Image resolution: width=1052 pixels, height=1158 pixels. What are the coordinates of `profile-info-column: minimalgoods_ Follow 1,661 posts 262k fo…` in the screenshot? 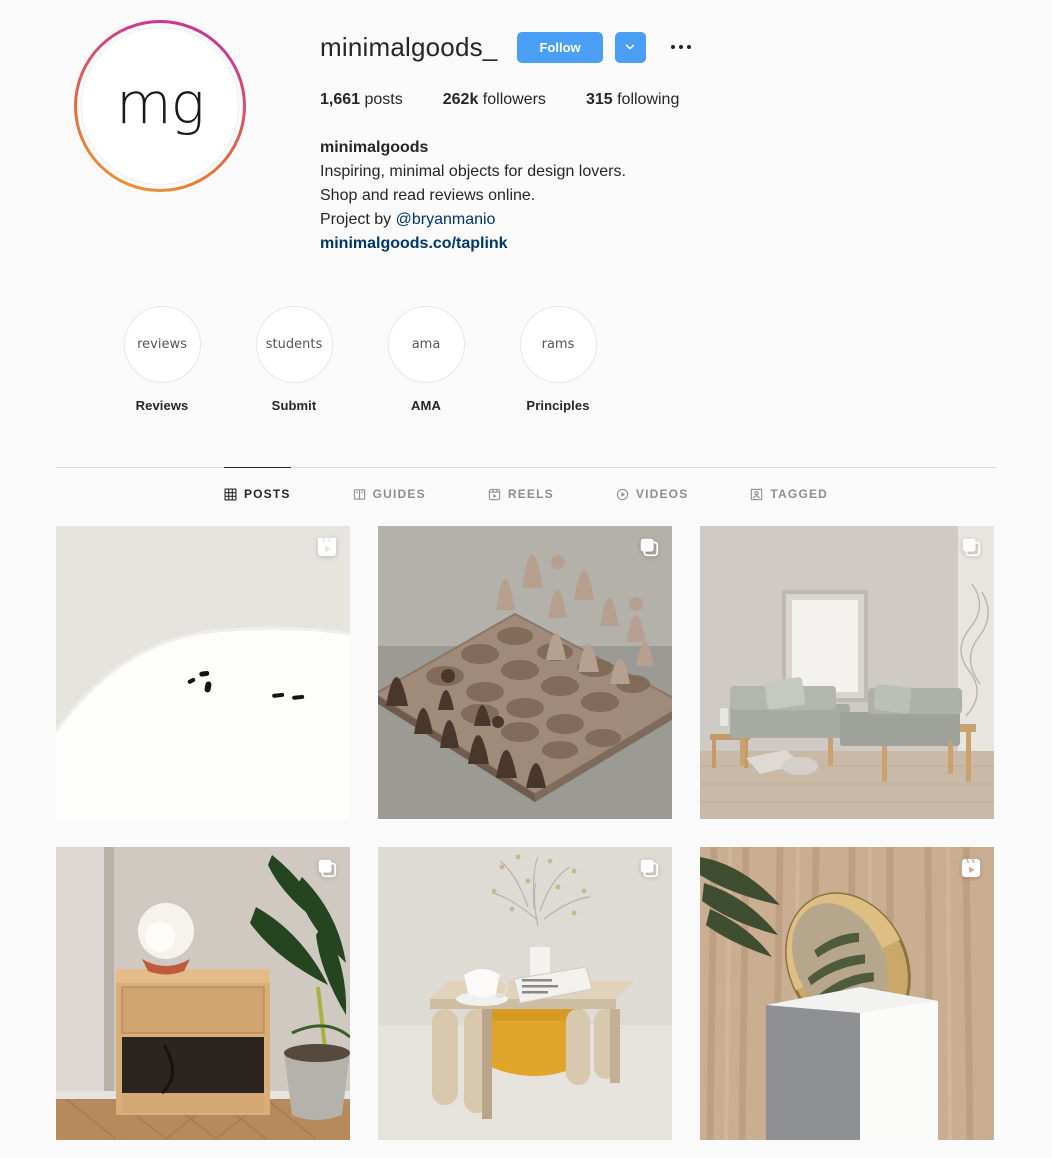 It's located at (686, 134).